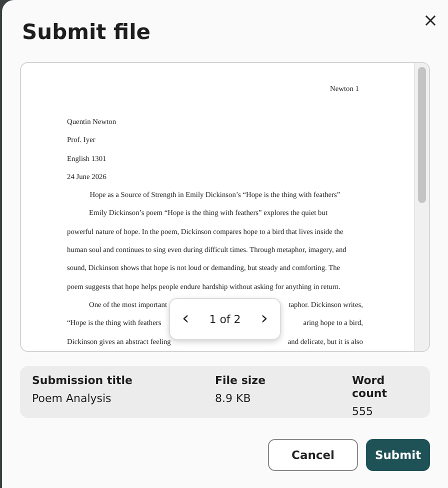  Describe the element at coordinates (83, 380) in the screenshot. I see `detail-label: Submission title` at that location.